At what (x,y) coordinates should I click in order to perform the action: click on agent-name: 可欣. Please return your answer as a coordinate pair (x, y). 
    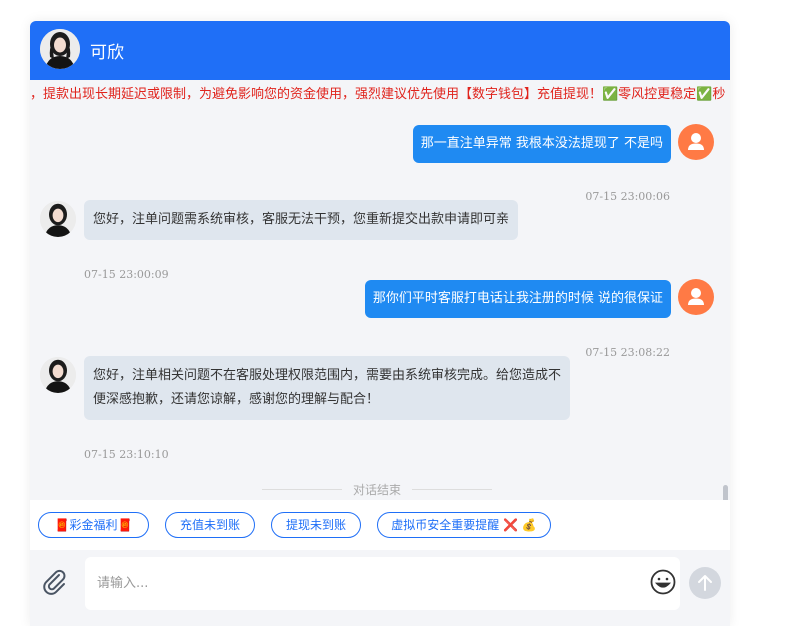
    Looking at the image, I should click on (107, 53).